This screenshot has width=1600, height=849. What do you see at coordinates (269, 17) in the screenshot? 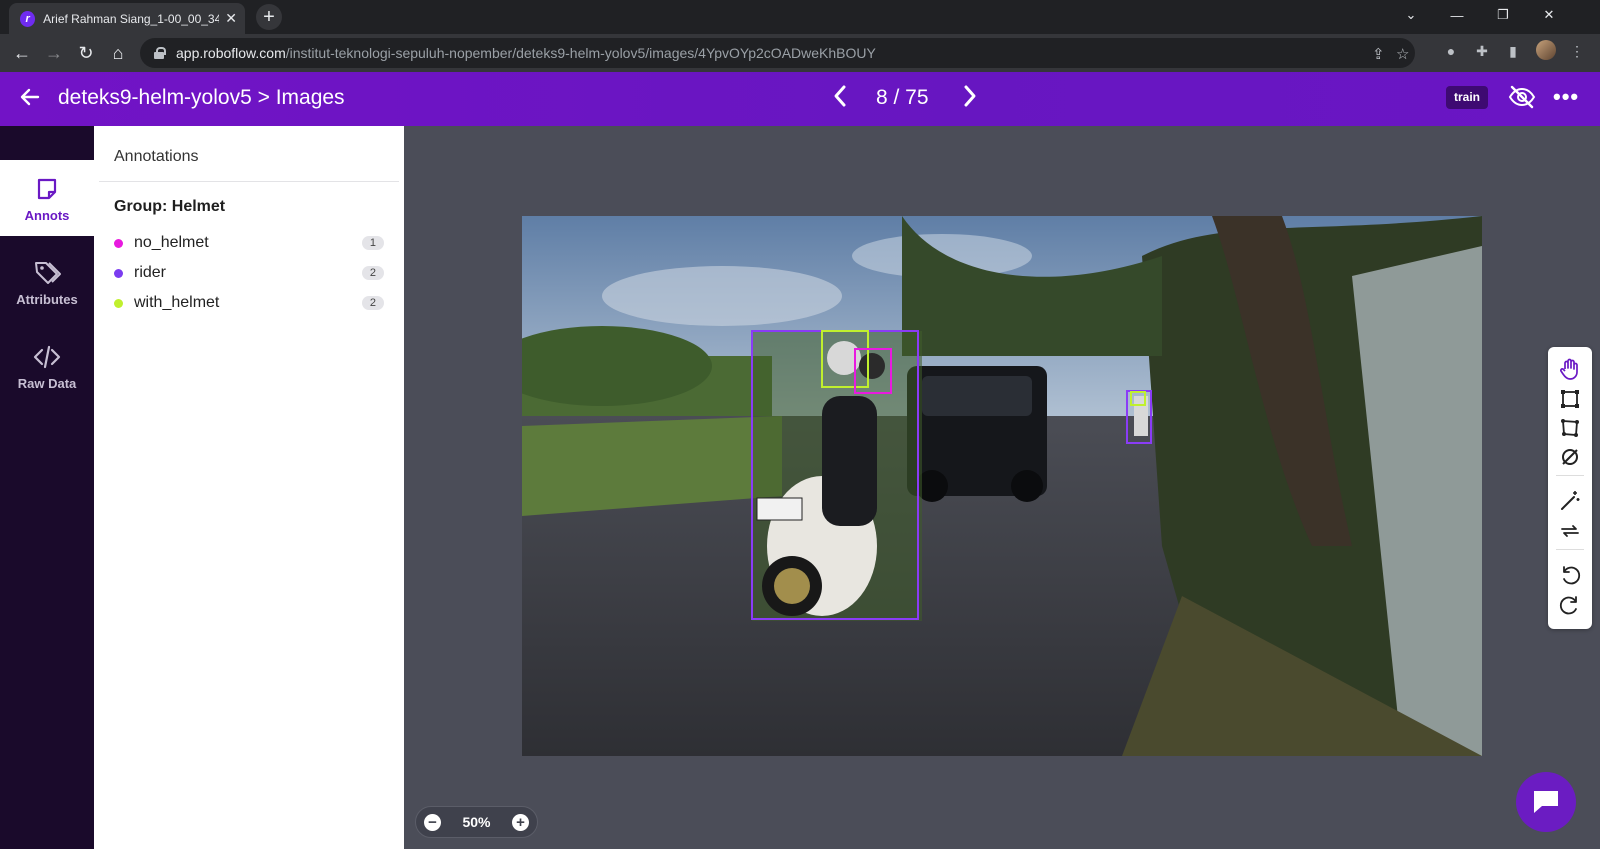
I see `new-tab-button: +` at bounding box center [269, 17].